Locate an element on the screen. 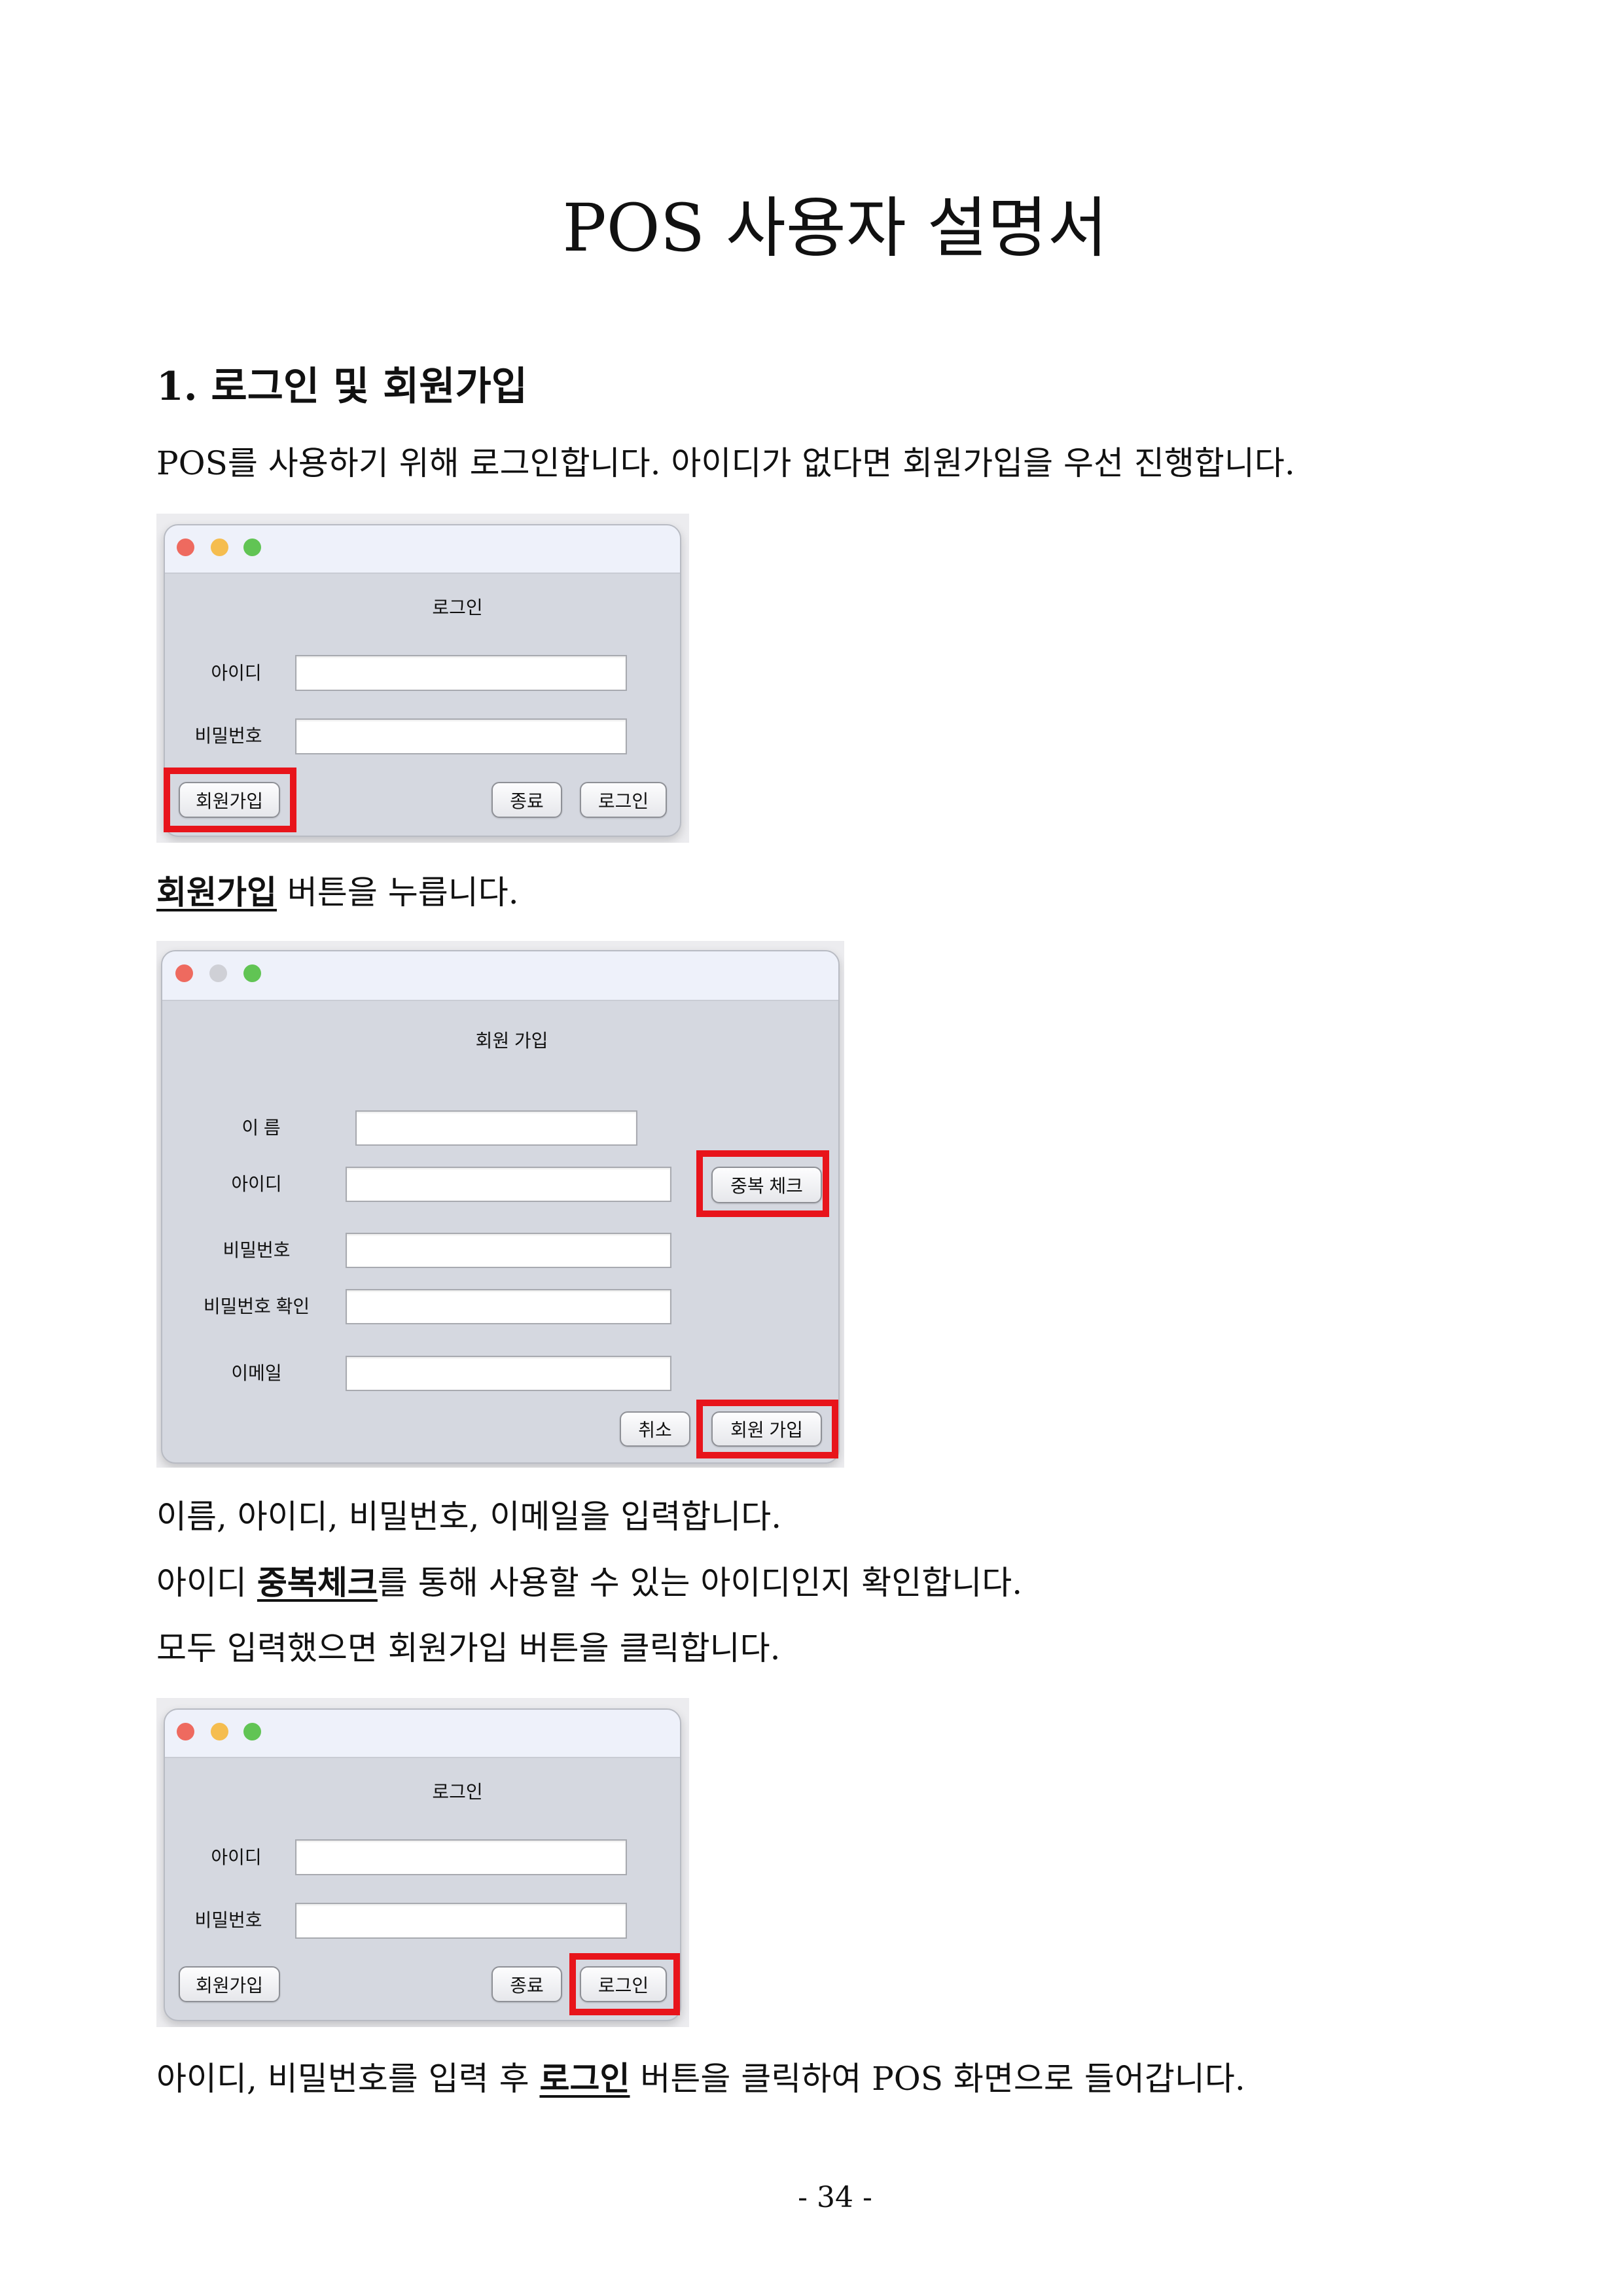 This screenshot has width=1623, height=2296. step-check-text: 아이디 중복체크를 통해 사용할 수 있는 아이디인지 확인합니다. is located at coordinates (589, 1583).